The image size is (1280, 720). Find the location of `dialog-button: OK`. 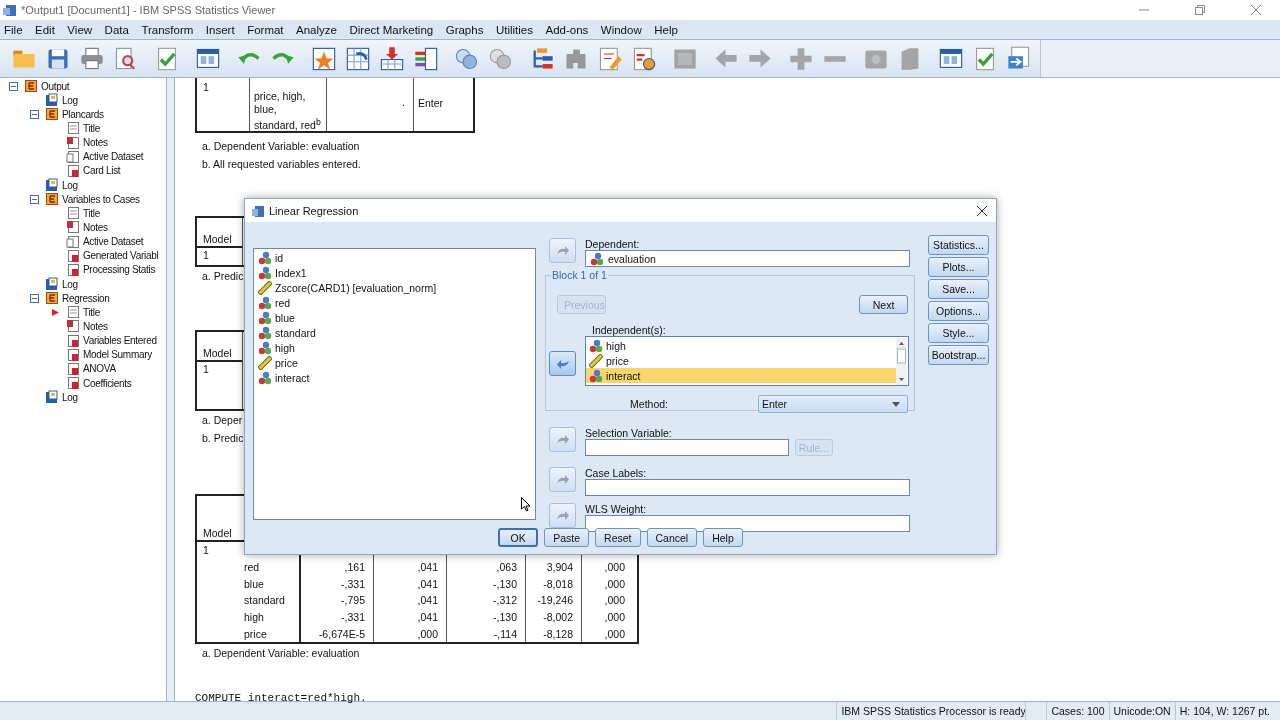

dialog-button: OK is located at coordinates (518, 537).